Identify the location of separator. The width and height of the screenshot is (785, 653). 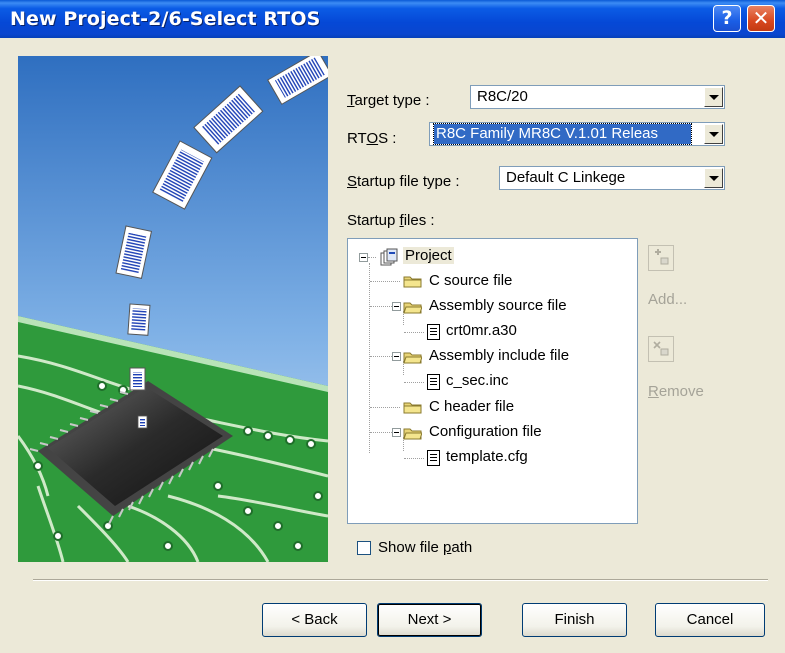
(400, 580).